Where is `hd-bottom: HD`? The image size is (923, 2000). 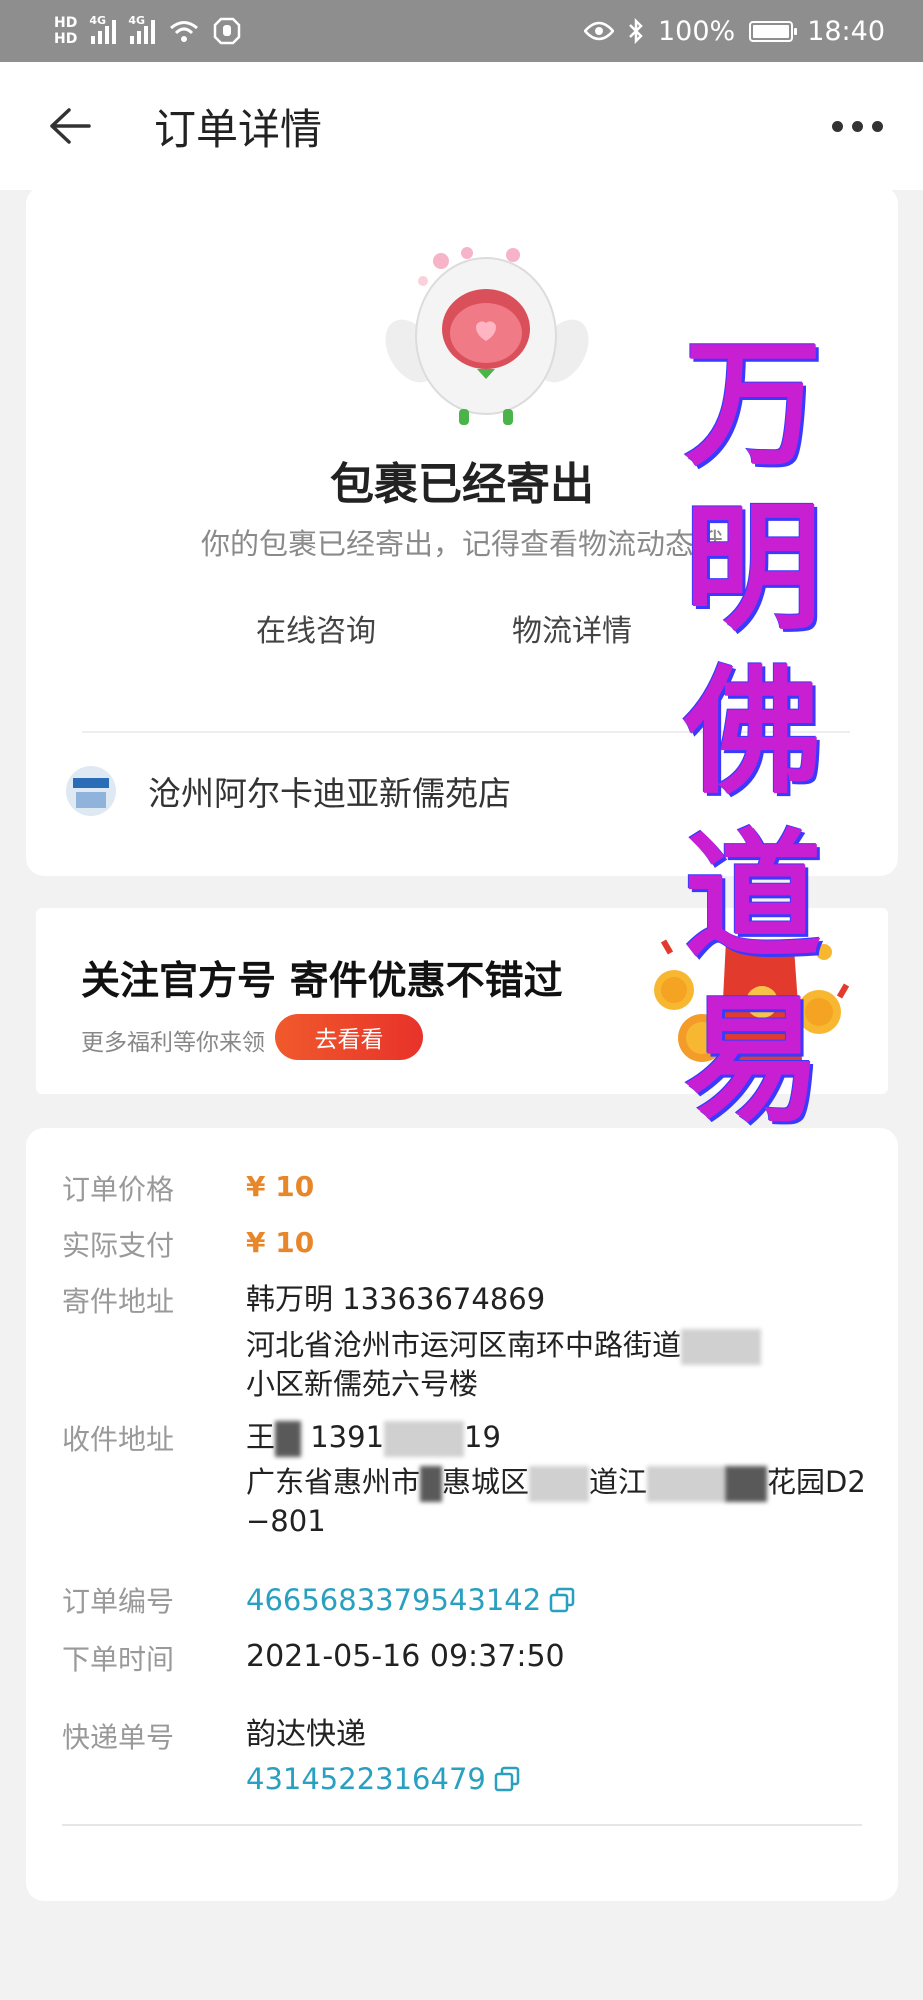 hd-bottom: HD is located at coordinates (66, 39).